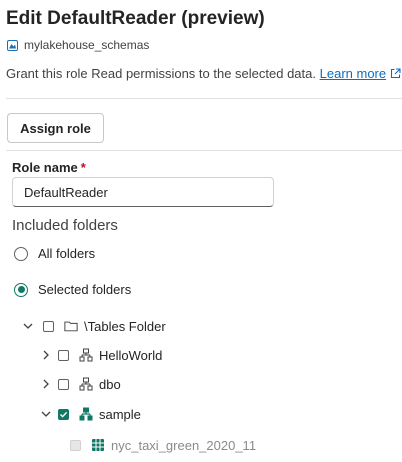  Describe the element at coordinates (75, 445) in the screenshot. I see `tree-item-nyc-taxi-checkbox` at that location.